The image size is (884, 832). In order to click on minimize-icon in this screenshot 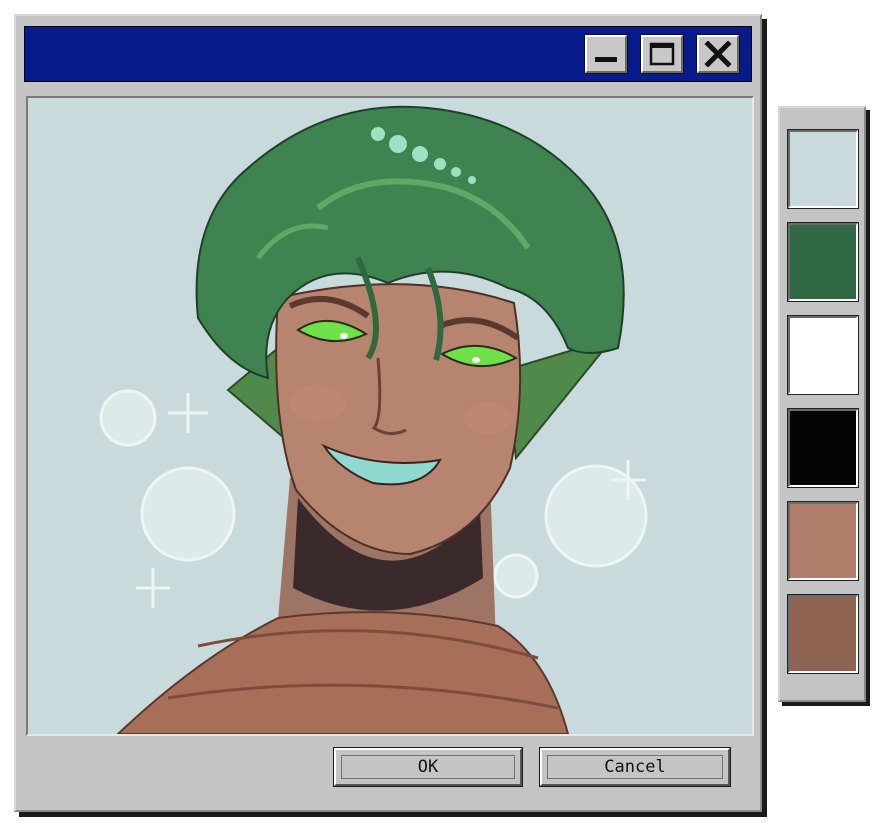, I will do `click(606, 59)`.